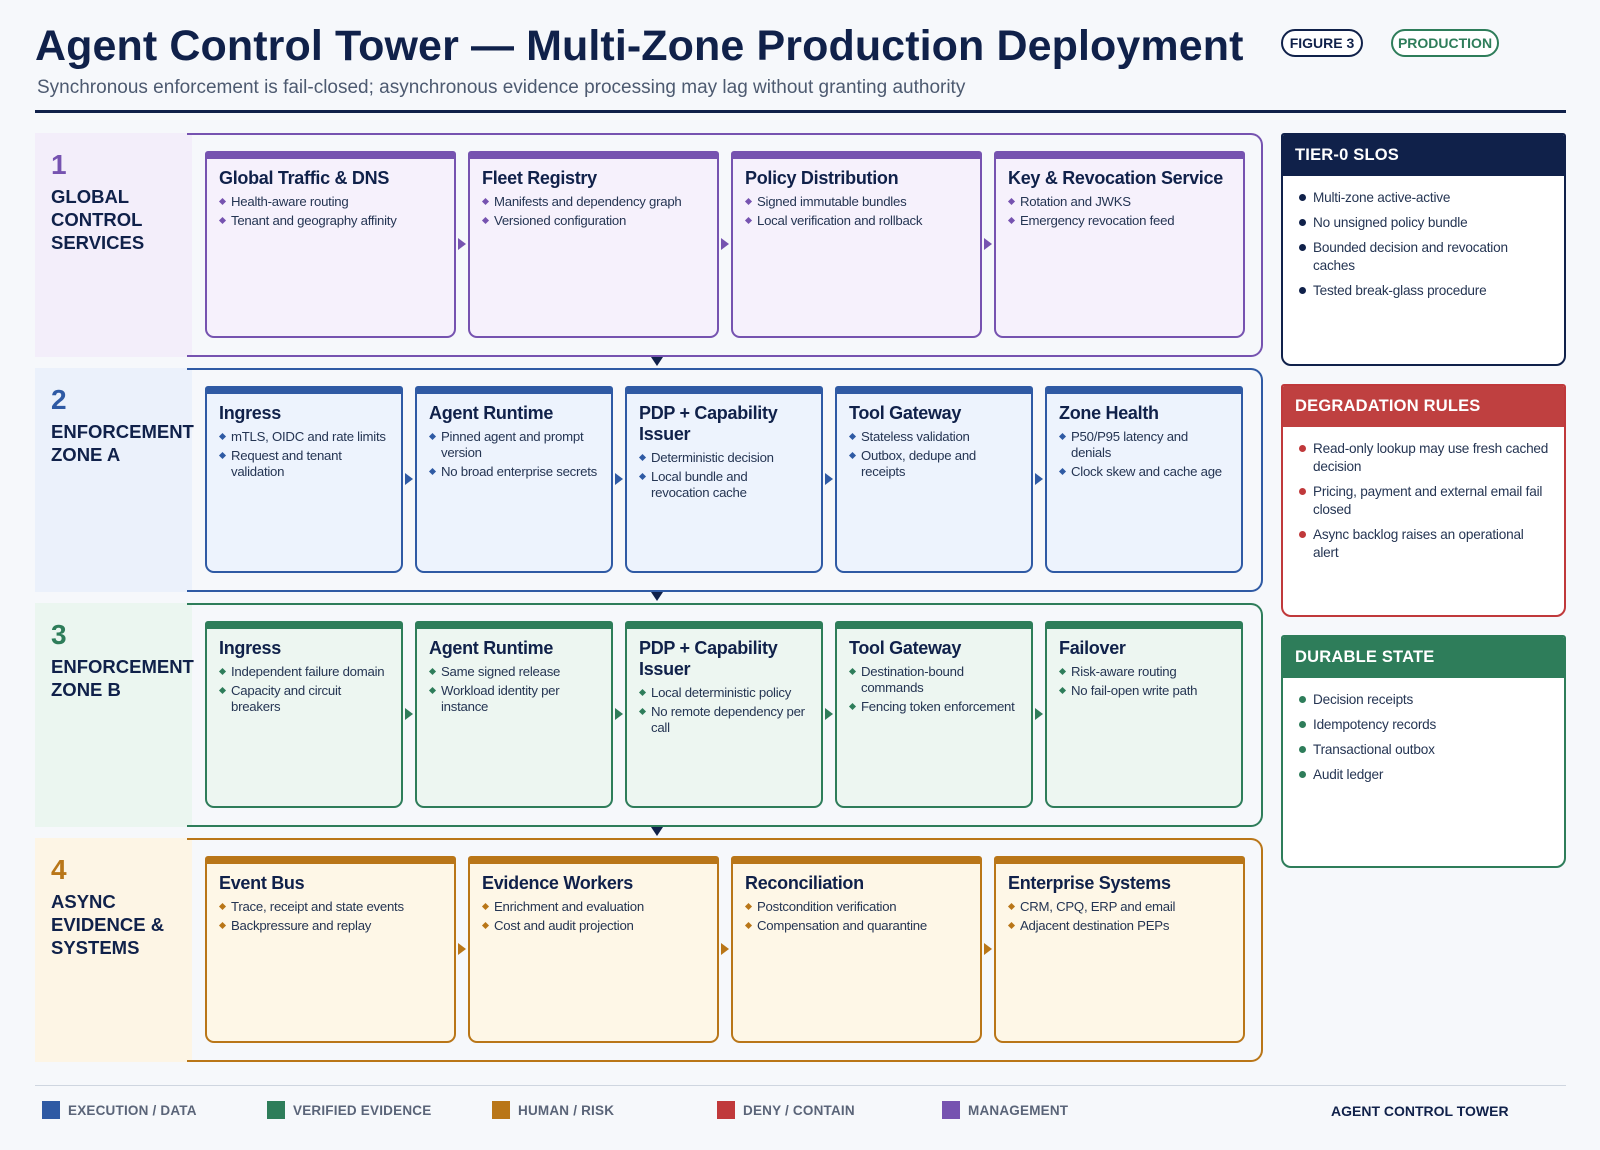 This screenshot has height=1150, width=1600. I want to click on component-title: Tool Gateway, so click(905, 648).